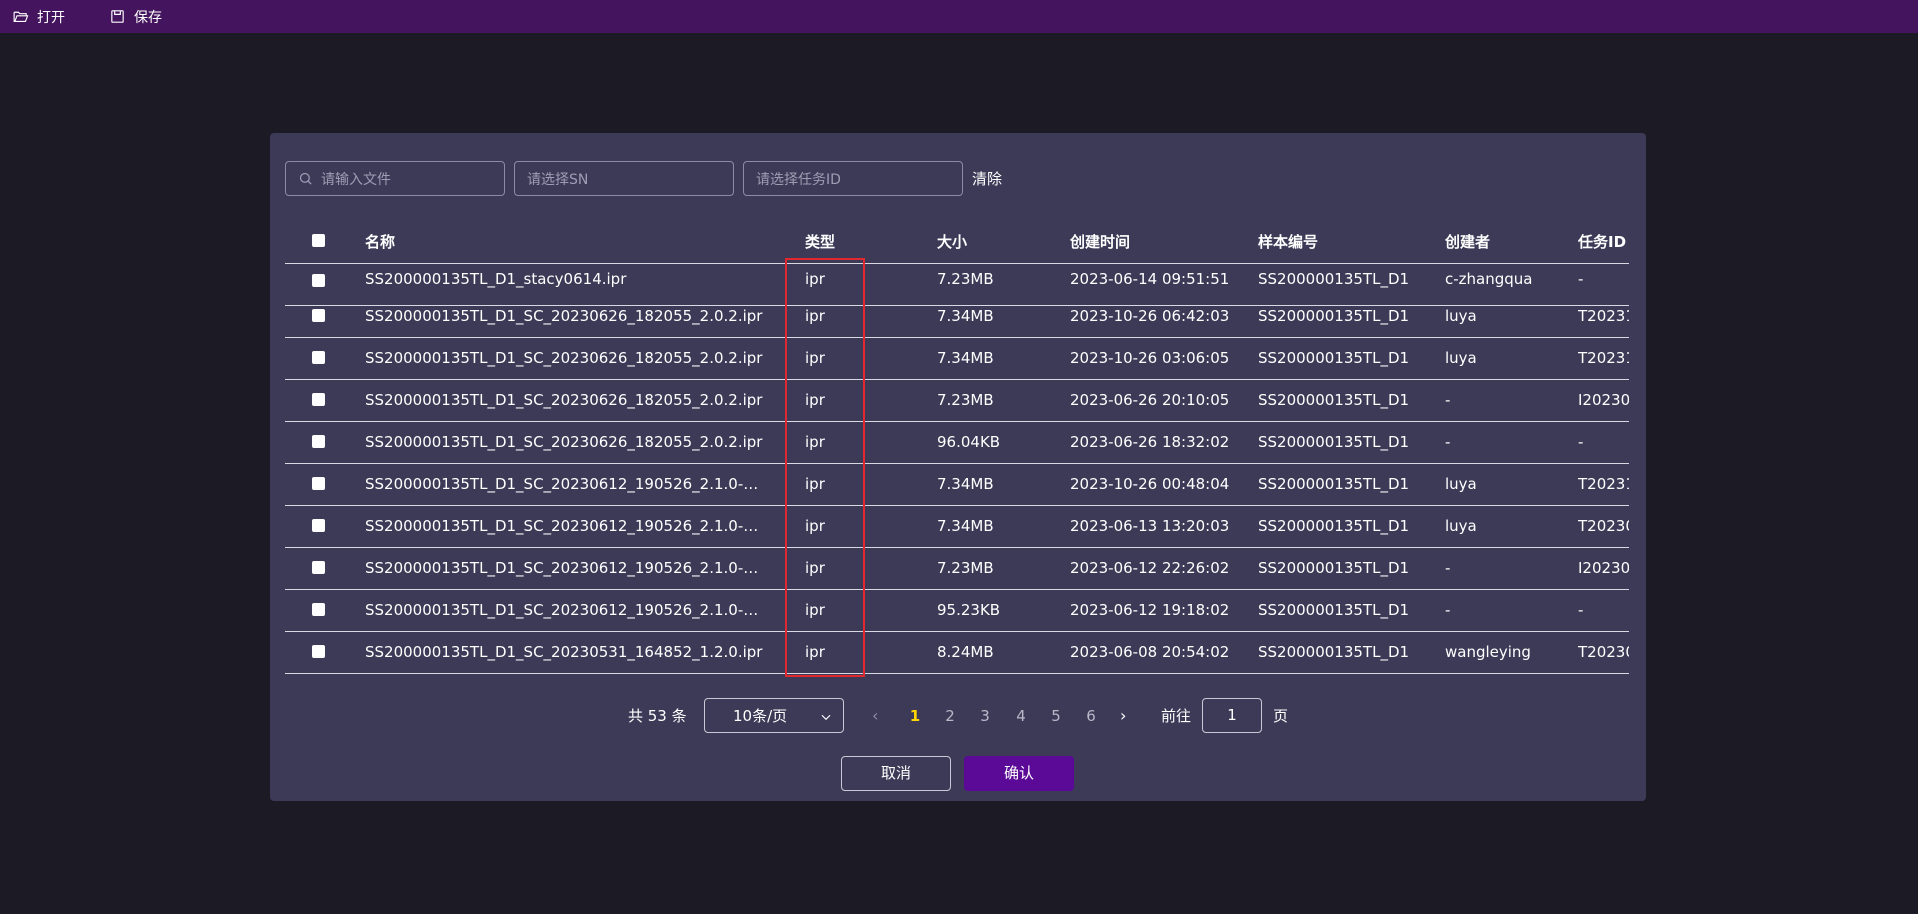 The width and height of the screenshot is (1918, 914). What do you see at coordinates (853, 178) in the screenshot?
I see `task-id-select: 请选择任务ID` at bounding box center [853, 178].